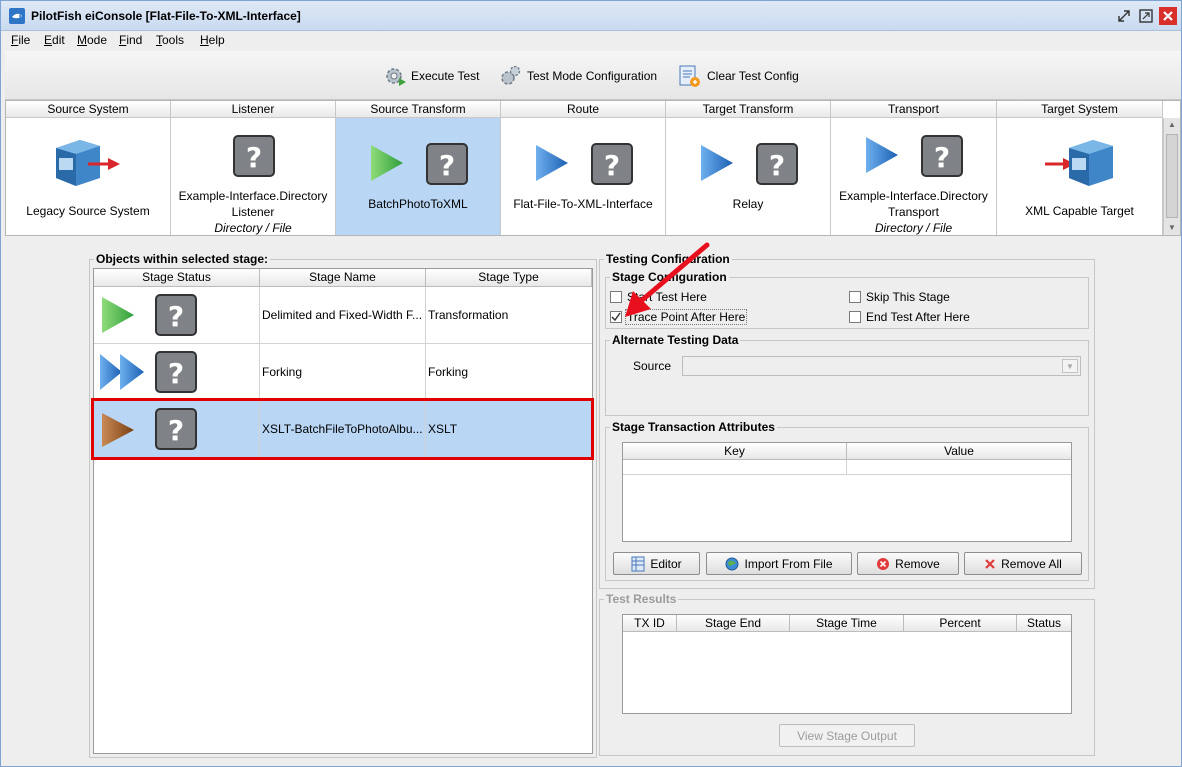  Describe the element at coordinates (92, 40) in the screenshot. I see `menu-mode: Mode` at that location.